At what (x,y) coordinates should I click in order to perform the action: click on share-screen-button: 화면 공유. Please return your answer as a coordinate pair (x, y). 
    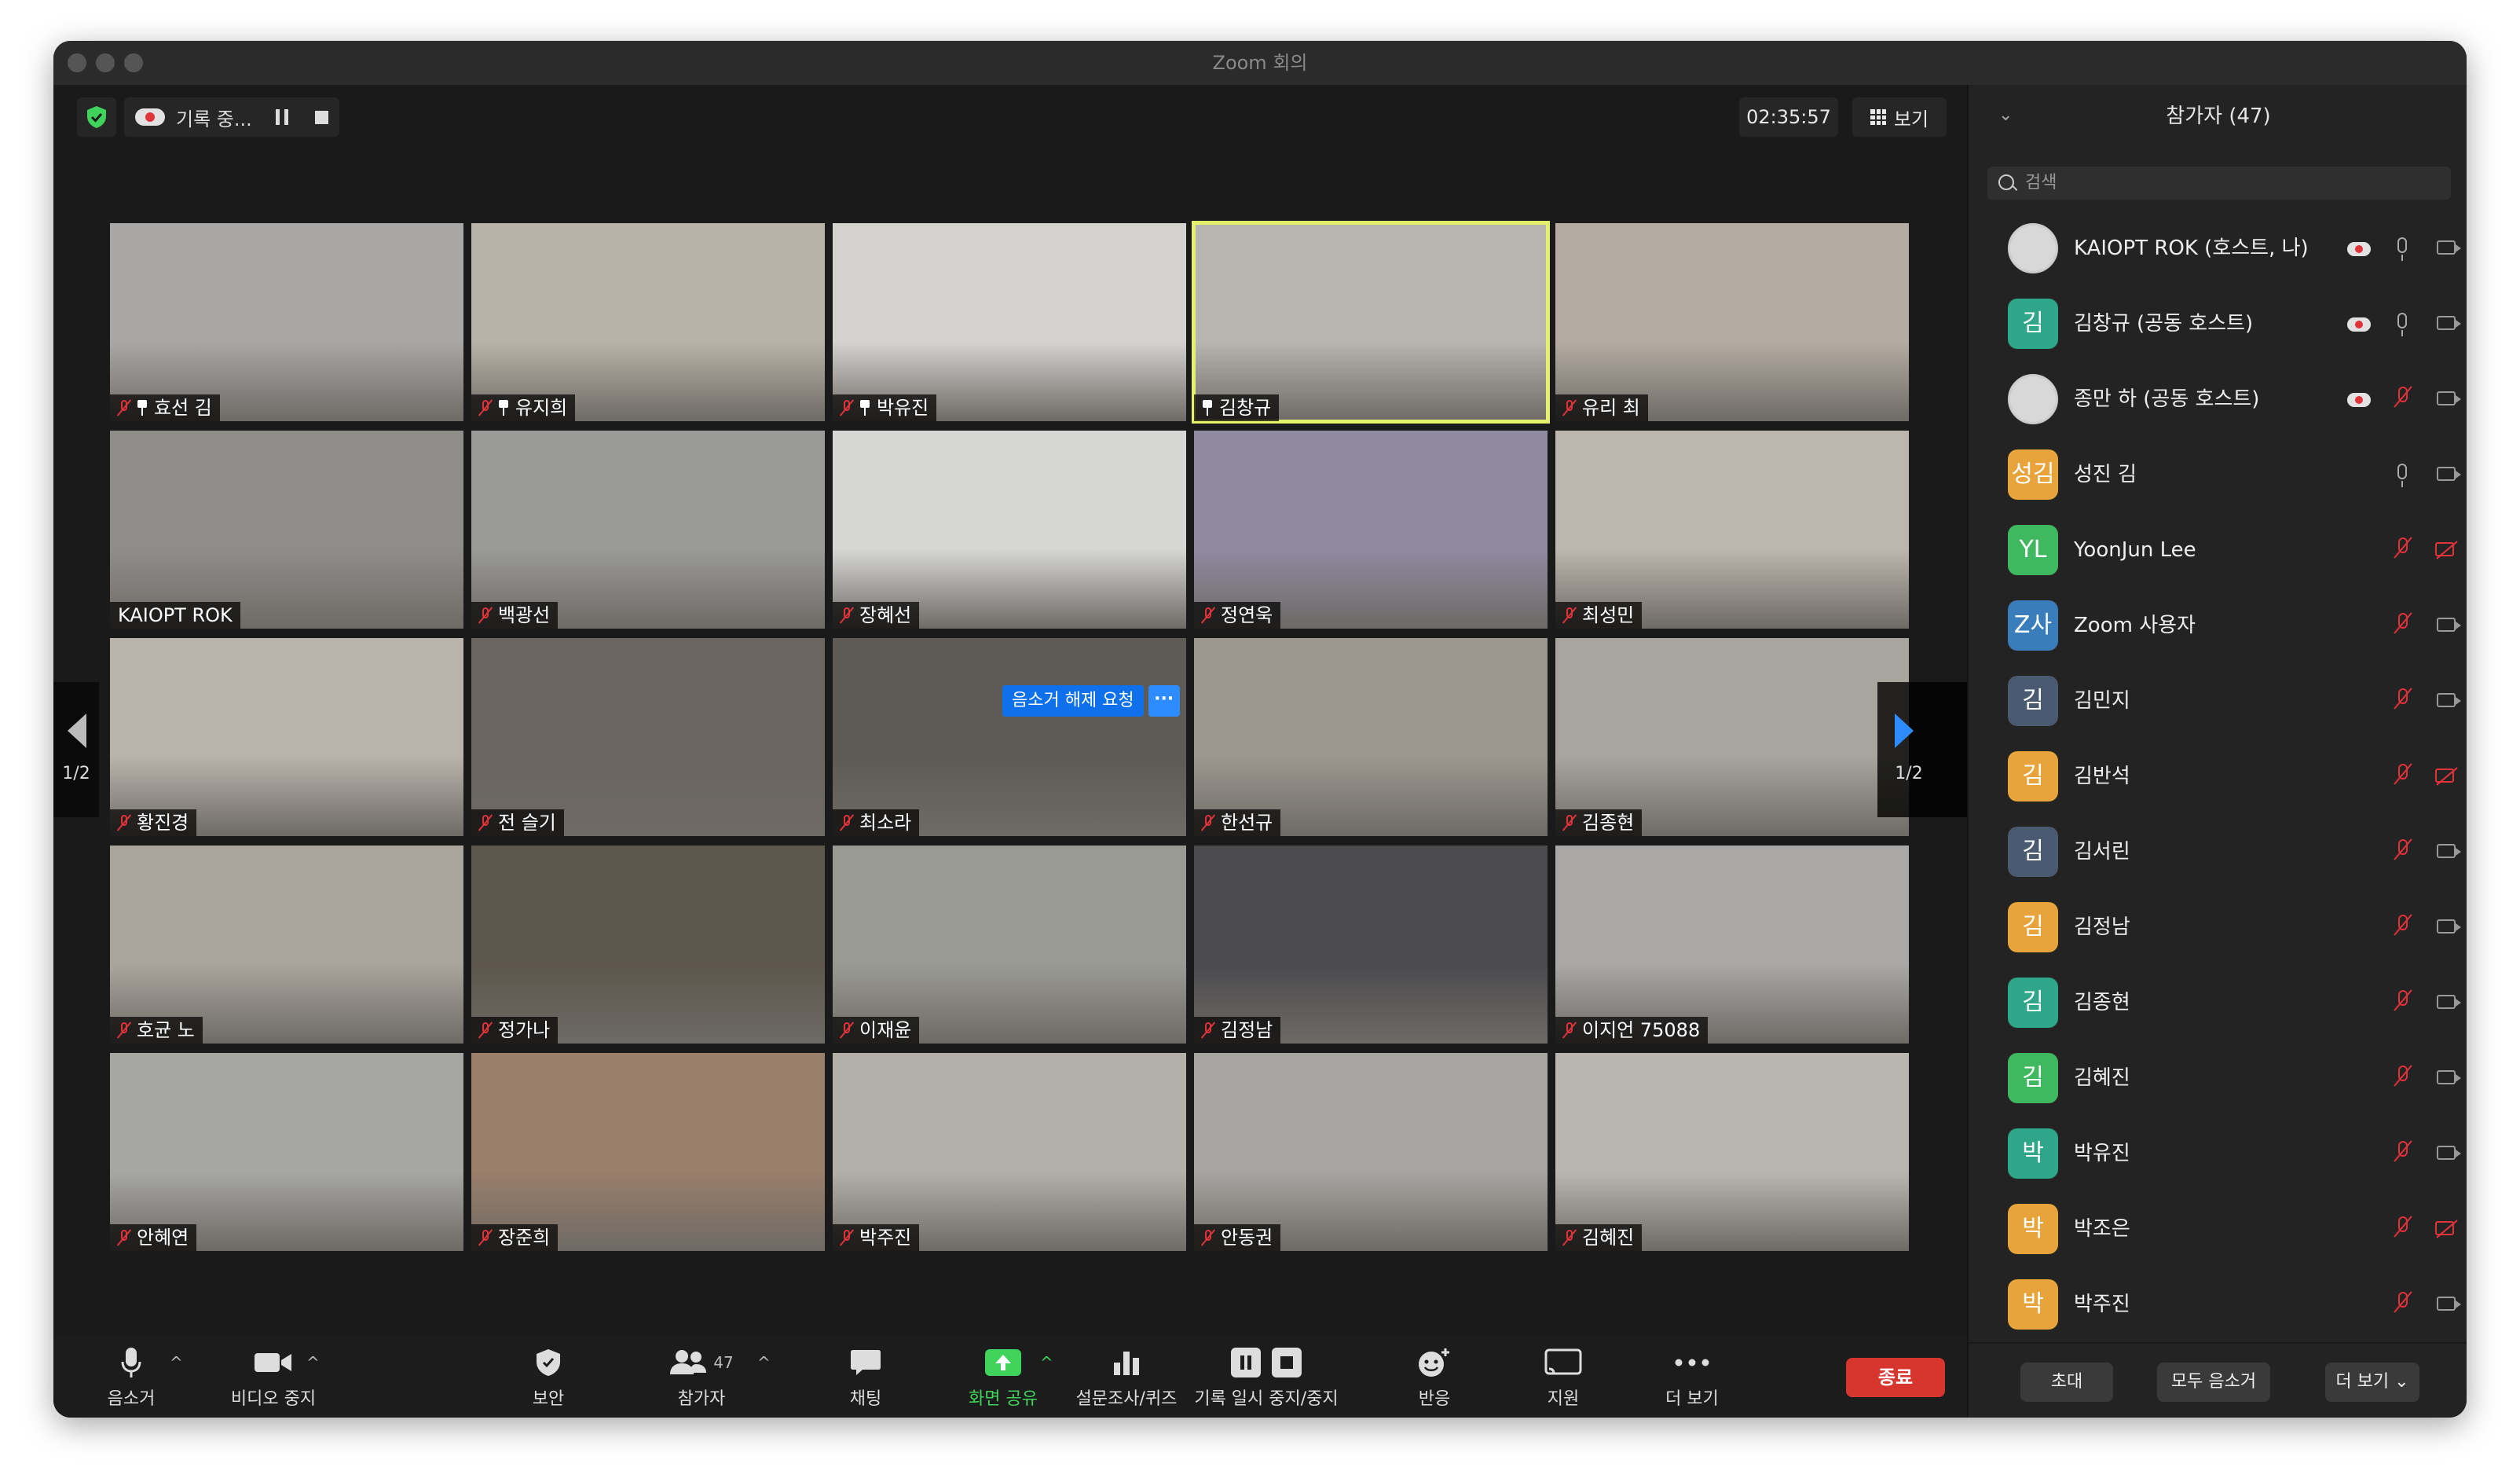
    Looking at the image, I should click on (1003, 1377).